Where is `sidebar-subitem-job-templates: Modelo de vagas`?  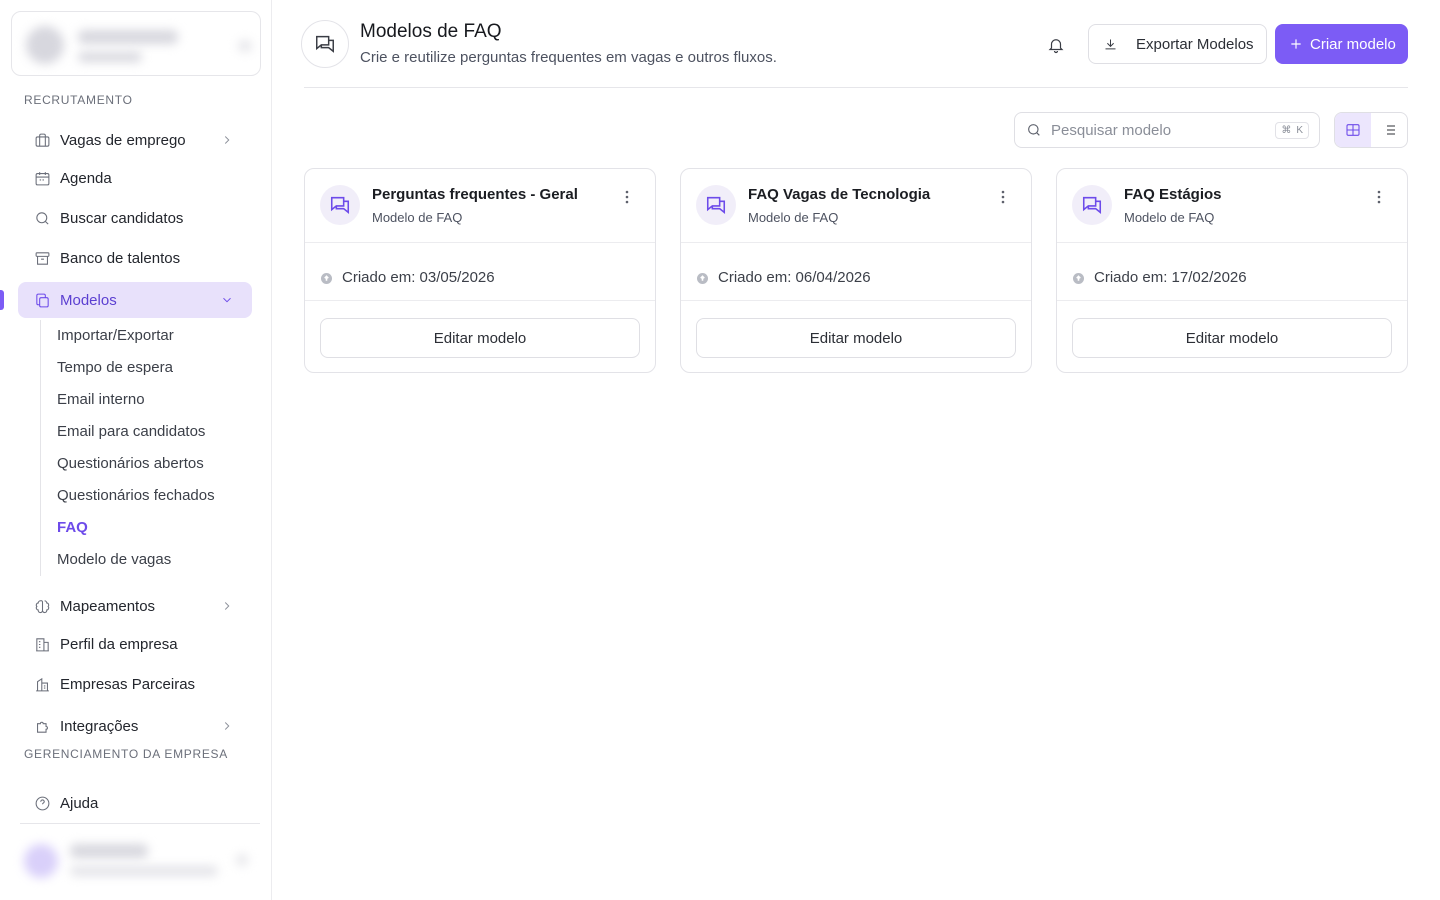
sidebar-subitem-job-templates: Modelo de vagas is located at coordinates (114, 559).